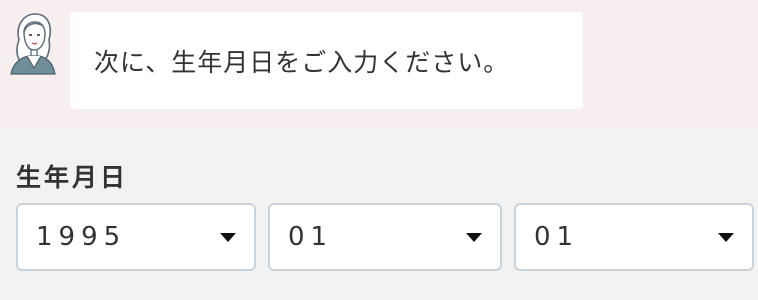  Describe the element at coordinates (31, 43) in the screenshot. I see `woman-avatar-icon` at that location.